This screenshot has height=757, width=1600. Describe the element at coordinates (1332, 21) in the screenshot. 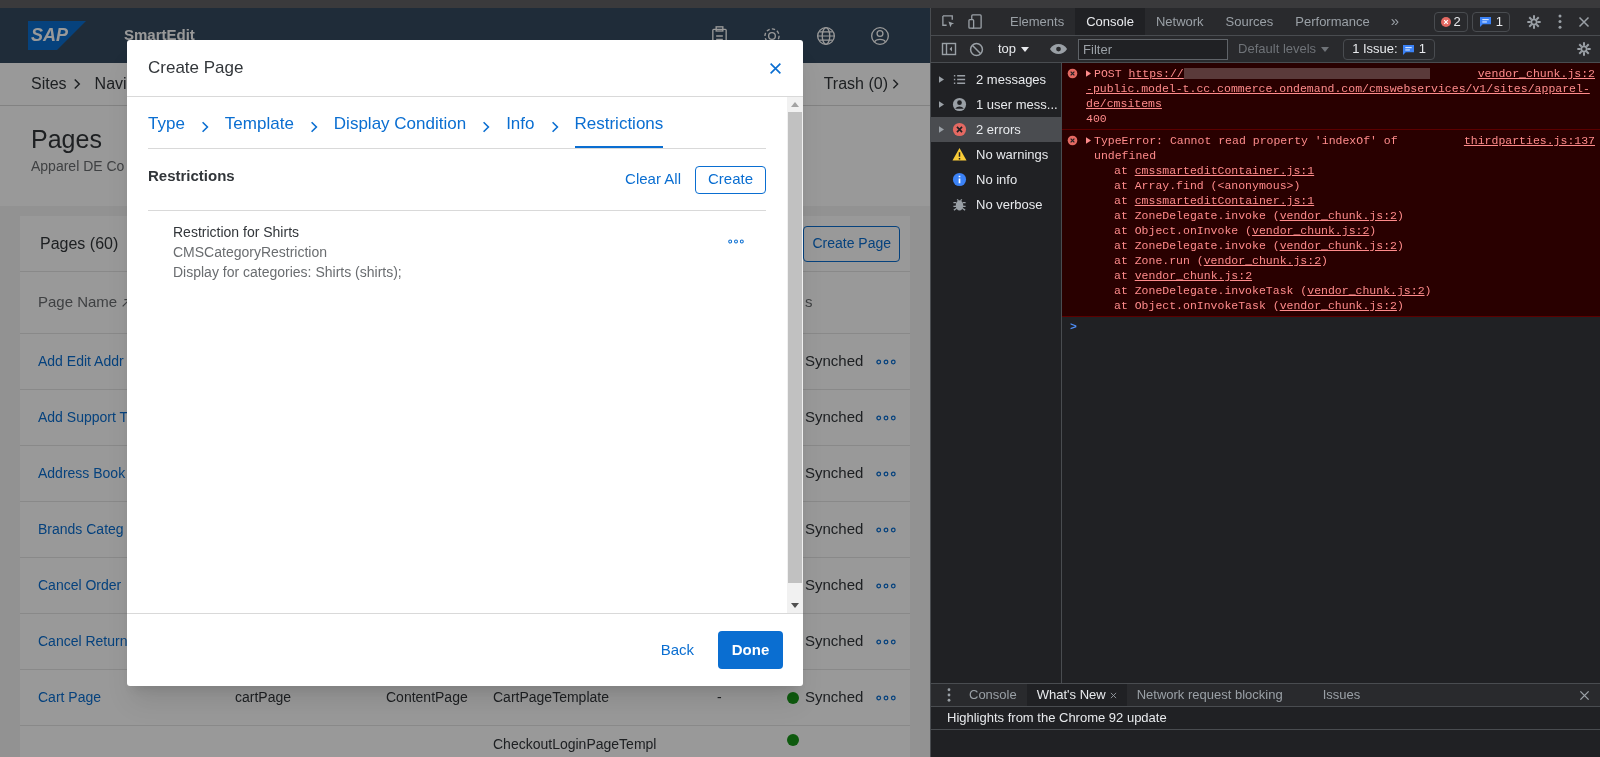

I see `devtools-tab: Performance` at that location.